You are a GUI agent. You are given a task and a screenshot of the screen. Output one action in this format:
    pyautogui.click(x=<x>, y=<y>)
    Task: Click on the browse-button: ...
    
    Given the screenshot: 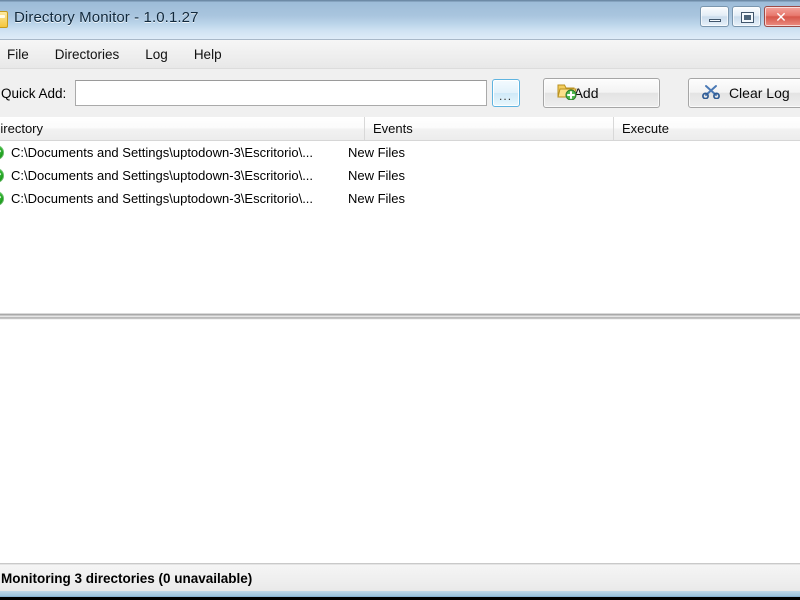 What is the action you would take?
    pyautogui.click(x=505, y=93)
    